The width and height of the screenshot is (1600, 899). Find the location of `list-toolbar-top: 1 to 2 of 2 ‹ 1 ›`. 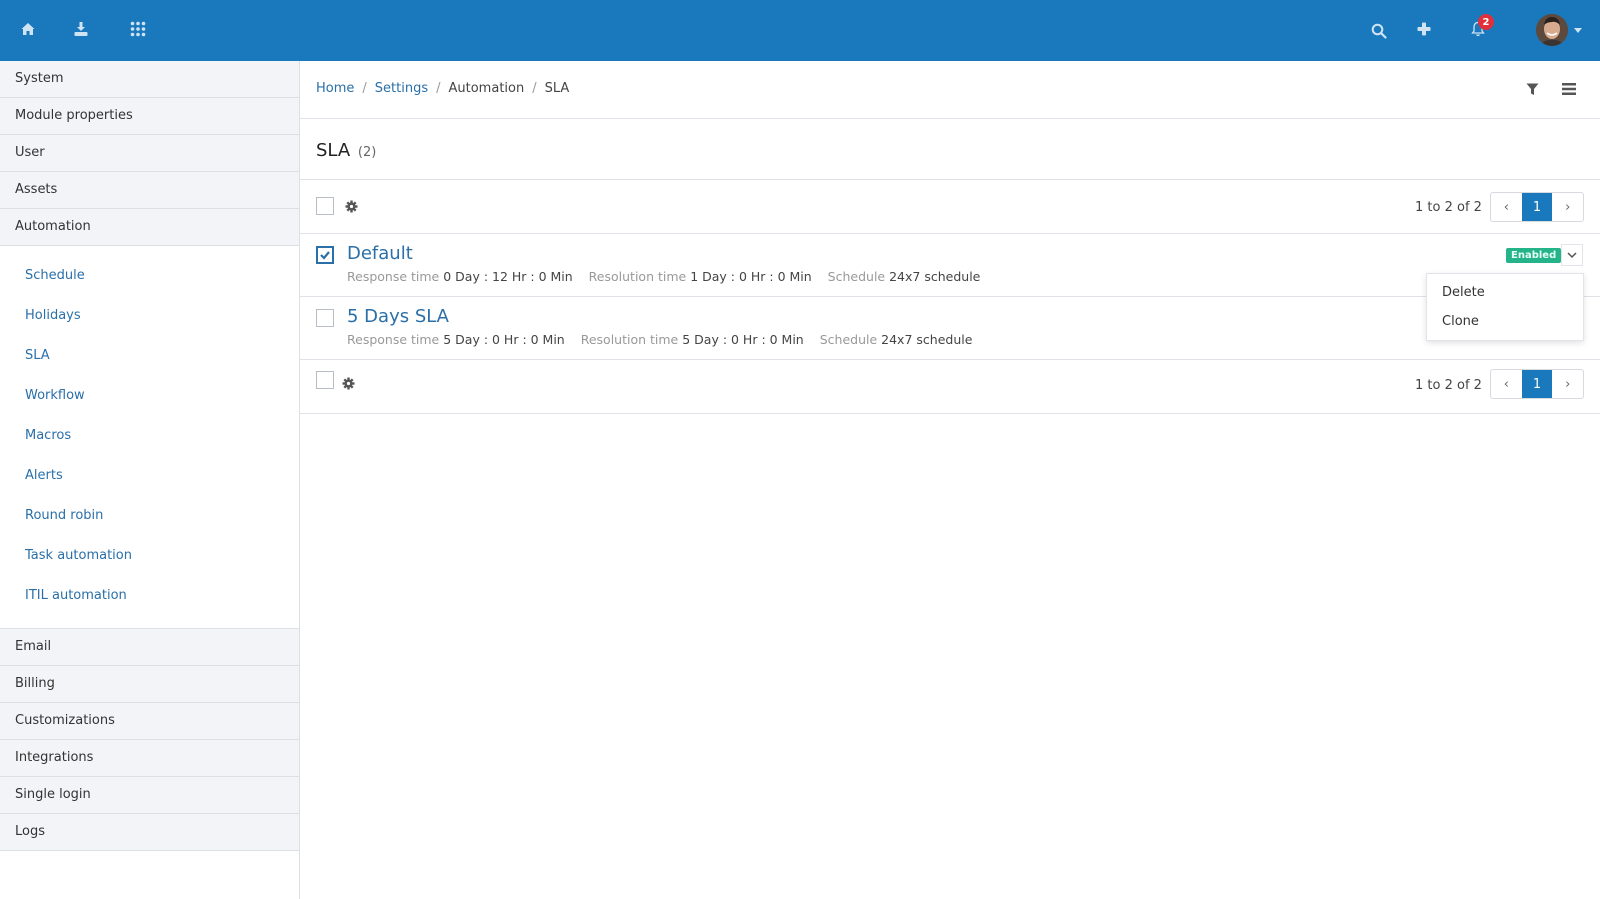

list-toolbar-top: 1 to 2 of 2 ‹ 1 › is located at coordinates (950, 207).